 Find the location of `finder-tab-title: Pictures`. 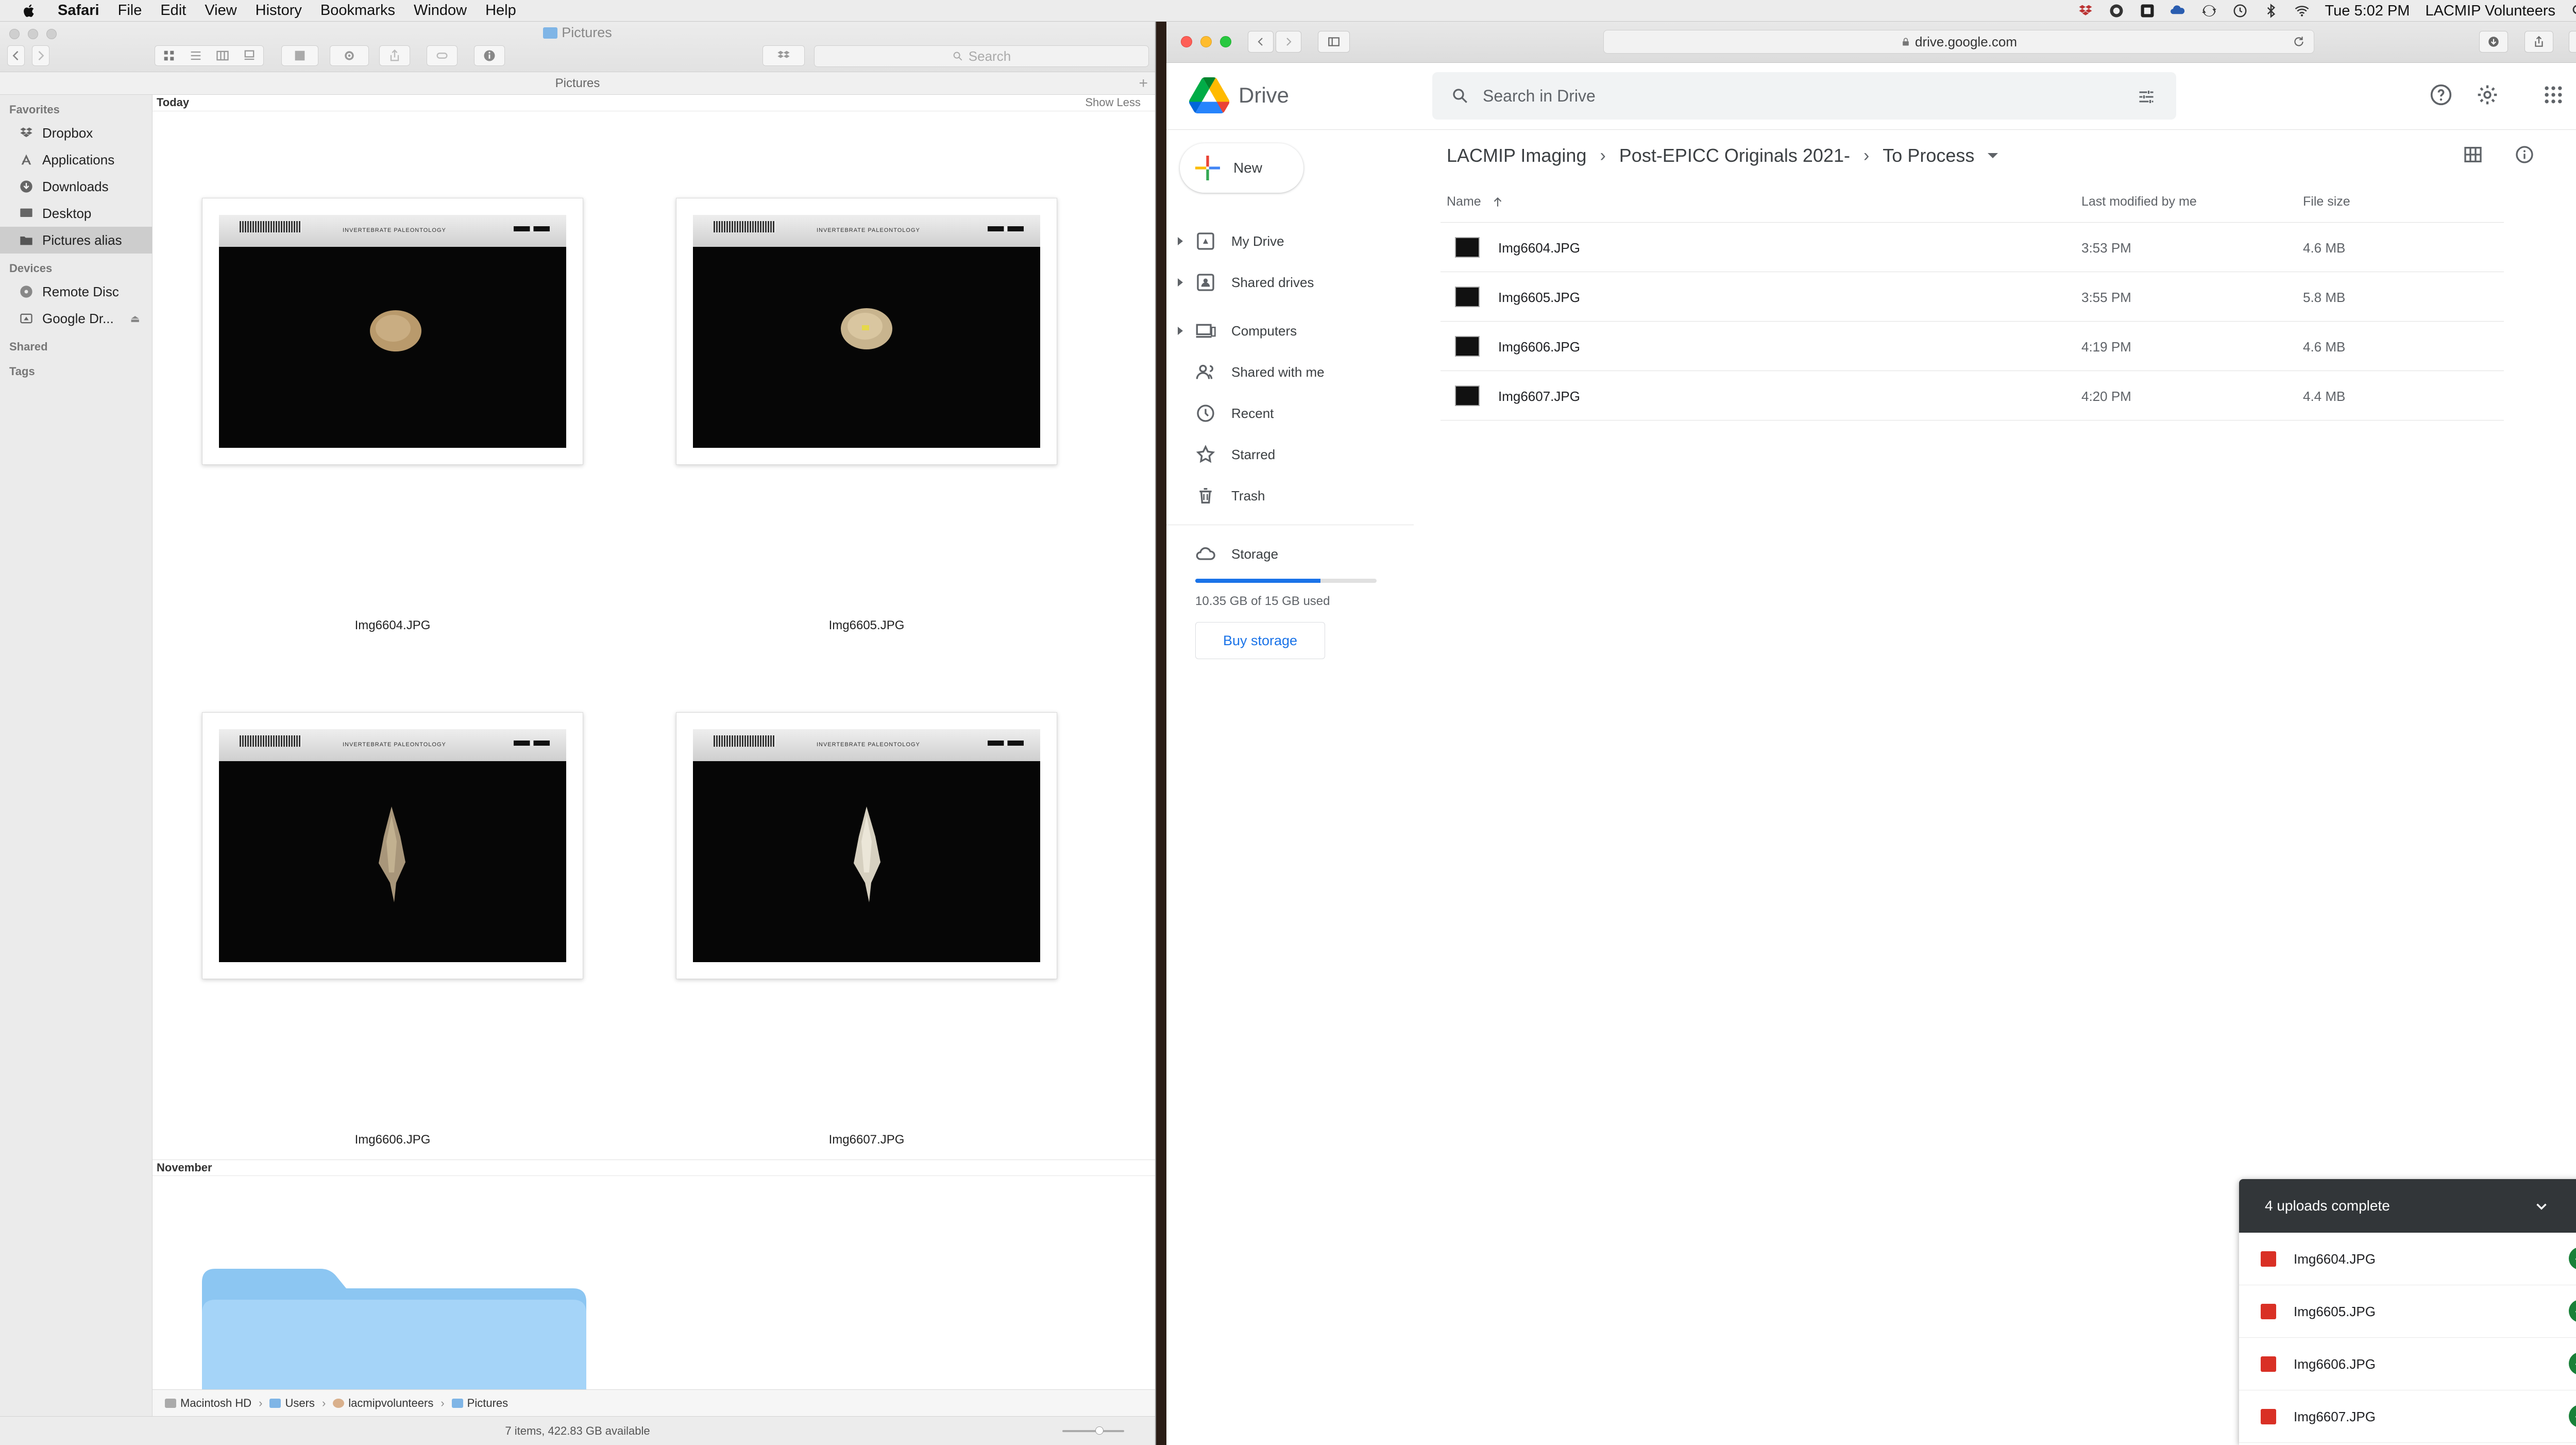

finder-tab-title: Pictures is located at coordinates (577, 83).